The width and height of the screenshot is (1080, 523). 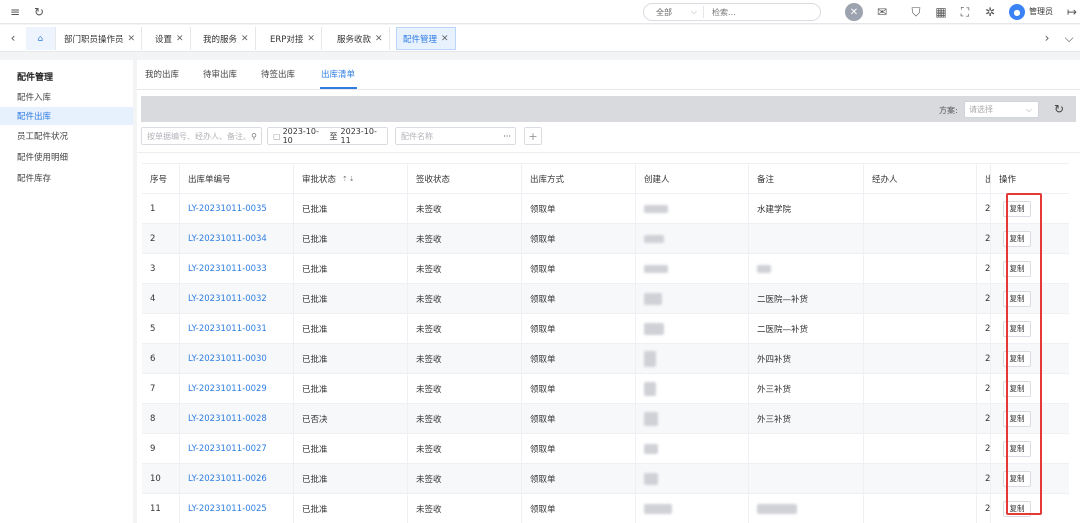 What do you see at coordinates (160, 358) in the screenshot?
I see `no-cell: 6` at bounding box center [160, 358].